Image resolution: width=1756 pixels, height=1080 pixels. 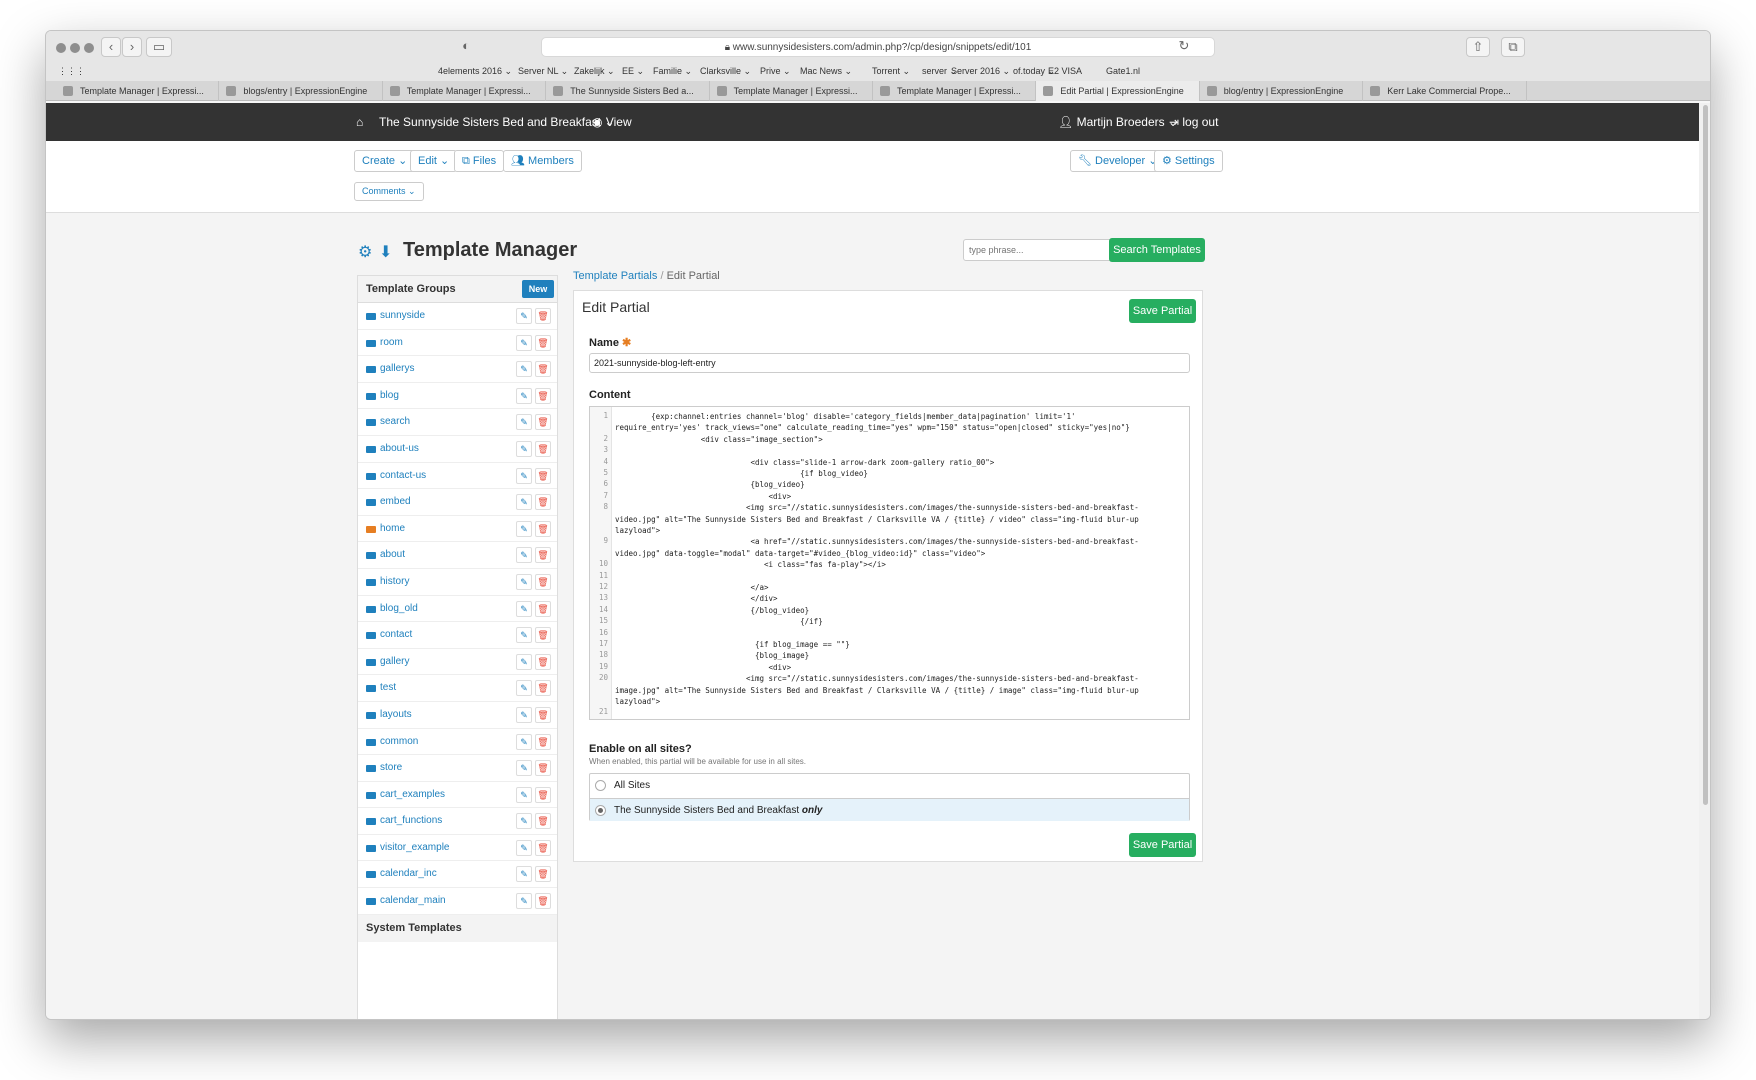 I want to click on bookmark-item: Torrent ⌄, so click(x=891, y=71).